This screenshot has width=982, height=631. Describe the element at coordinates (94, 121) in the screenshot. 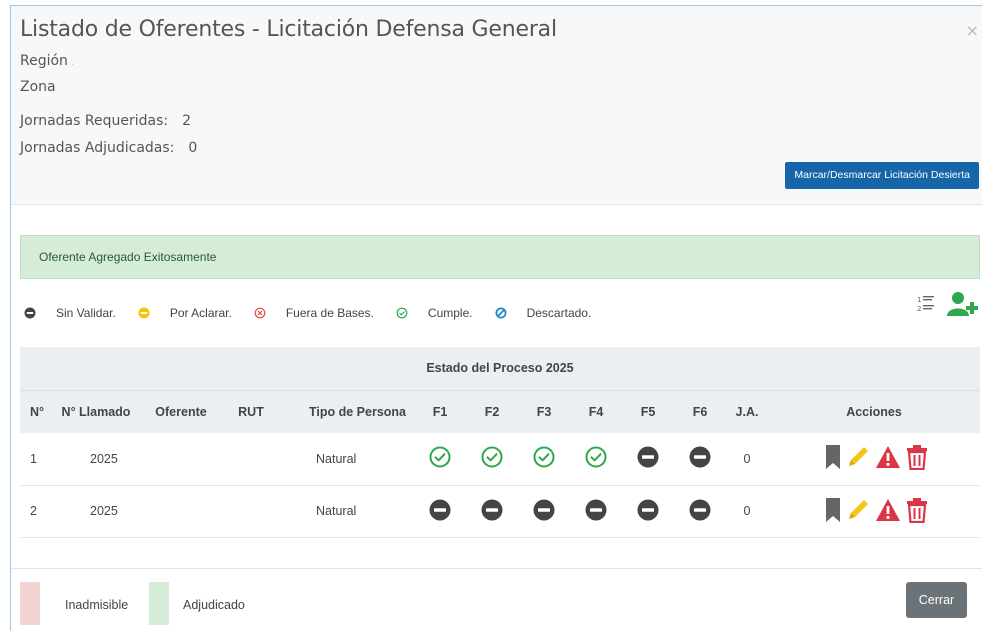

I see `jornadas-requeridas-label: Jornadas Requeridas:` at that location.